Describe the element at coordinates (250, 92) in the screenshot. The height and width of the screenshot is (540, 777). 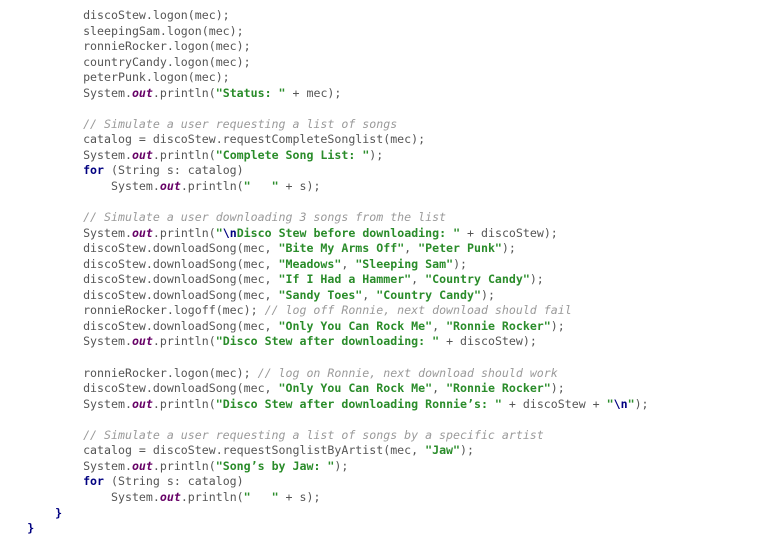
I see `token-string: "Status: "` at that location.